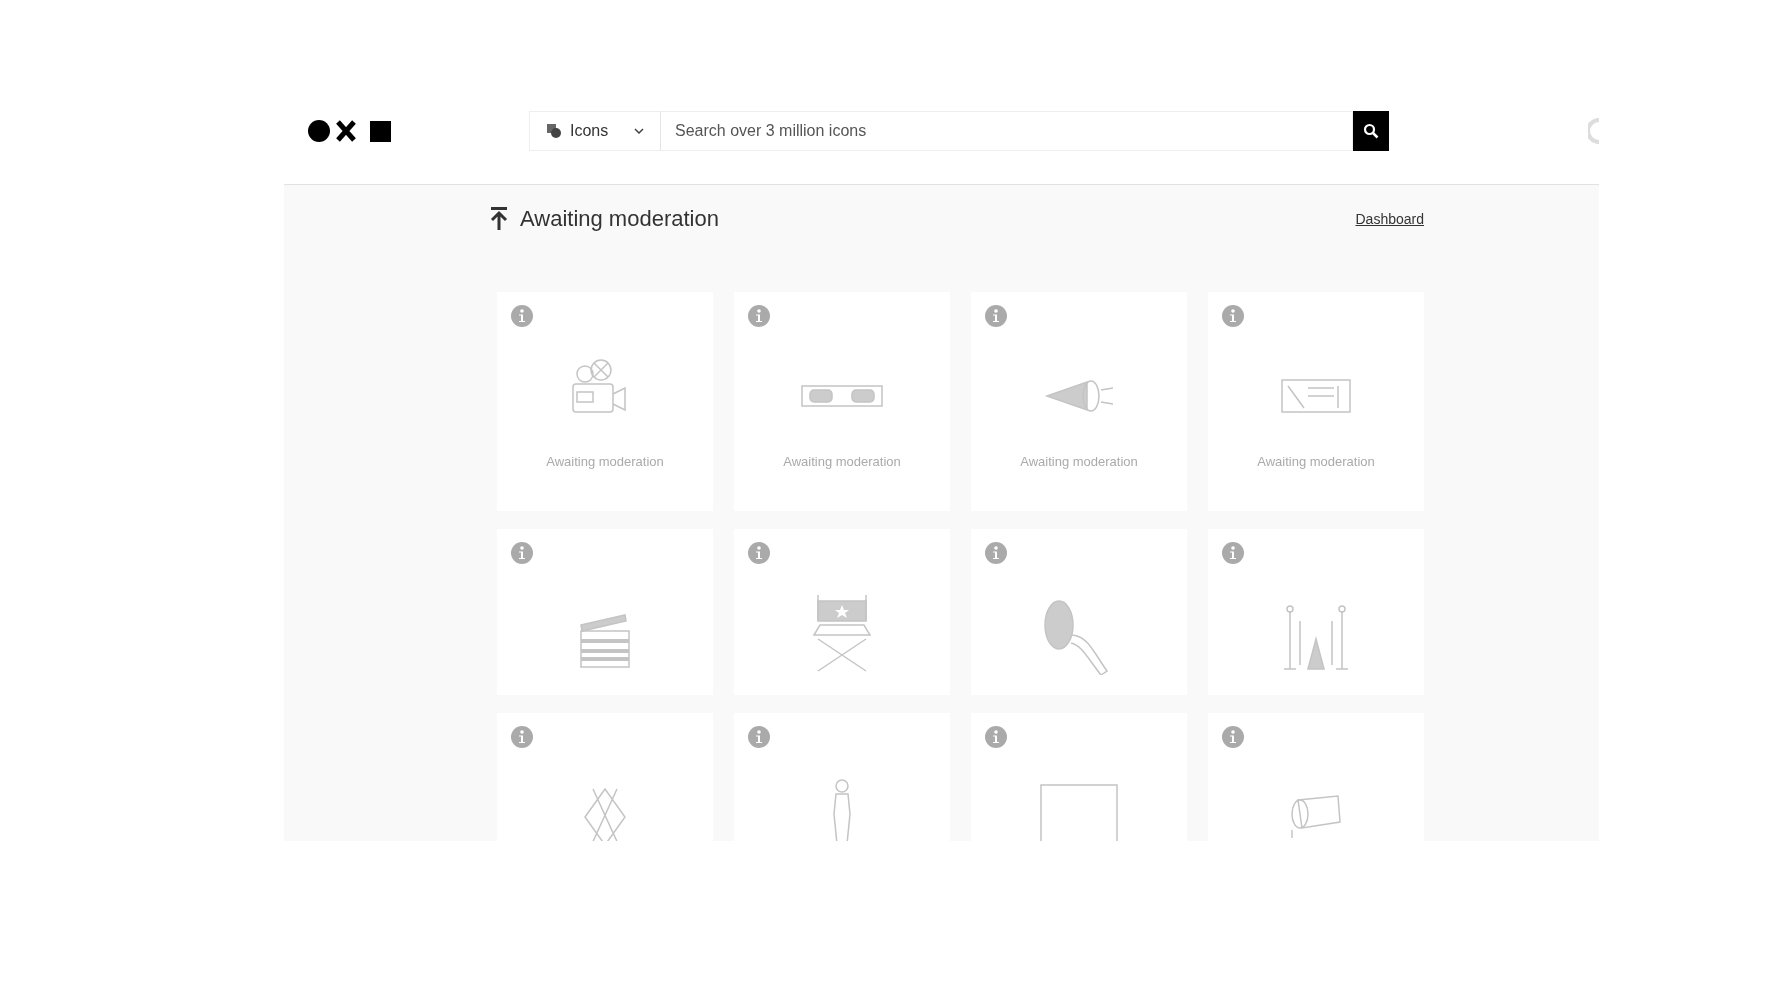 This screenshot has width=1774, height=998. Describe the element at coordinates (595, 131) in the screenshot. I see `search-type-dropdown: Icons` at that location.